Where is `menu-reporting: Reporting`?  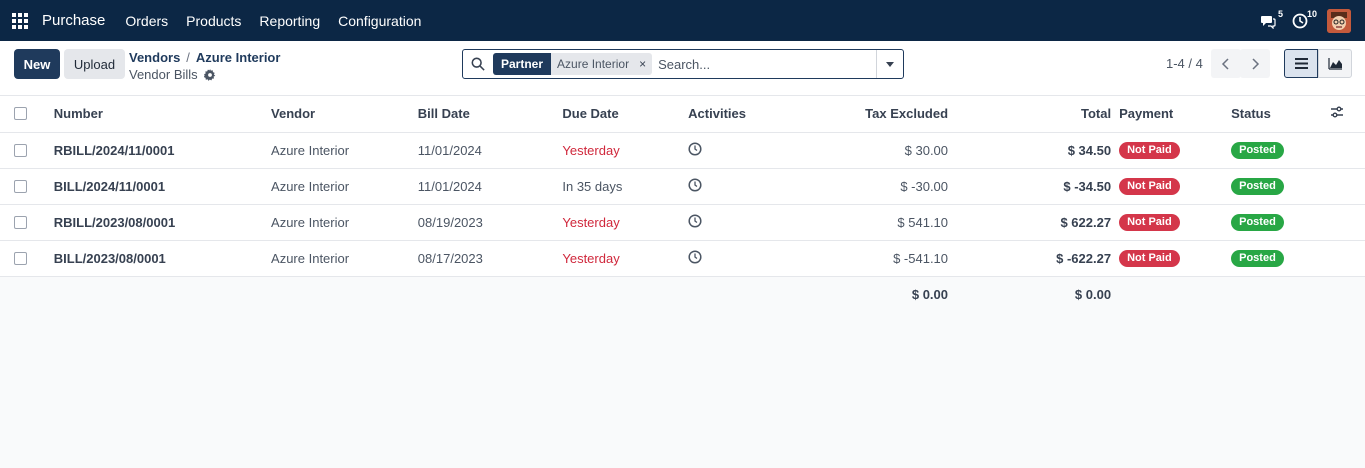
menu-reporting: Reporting is located at coordinates (289, 21).